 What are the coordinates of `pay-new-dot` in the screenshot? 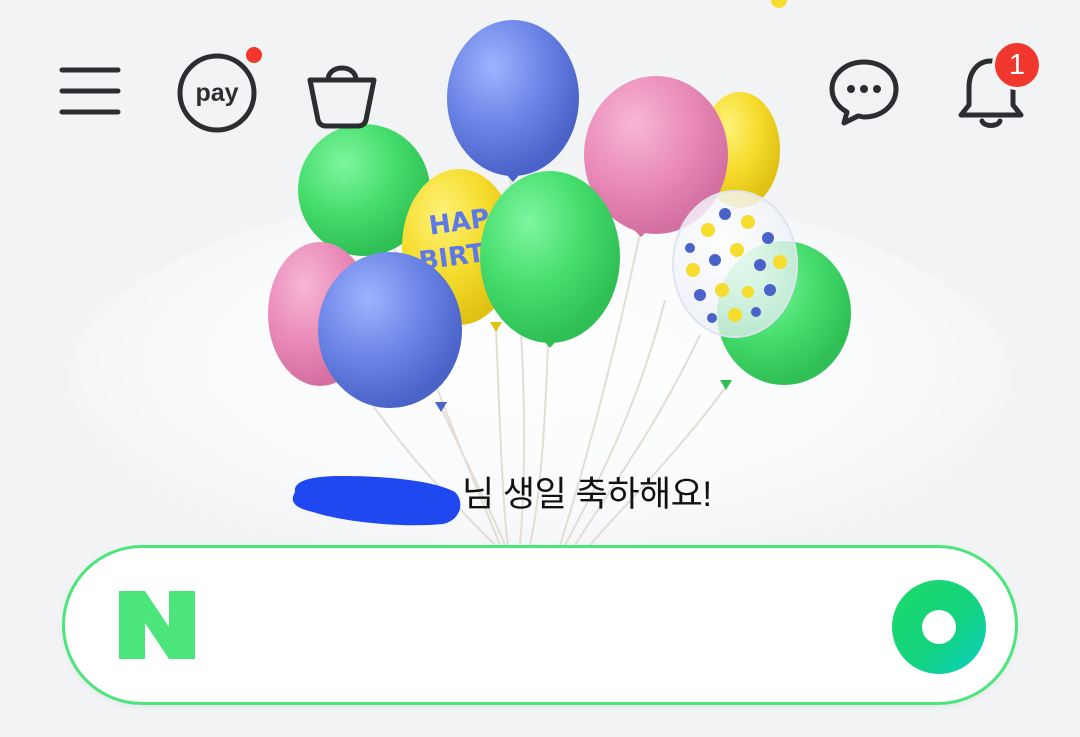 It's located at (254, 55).